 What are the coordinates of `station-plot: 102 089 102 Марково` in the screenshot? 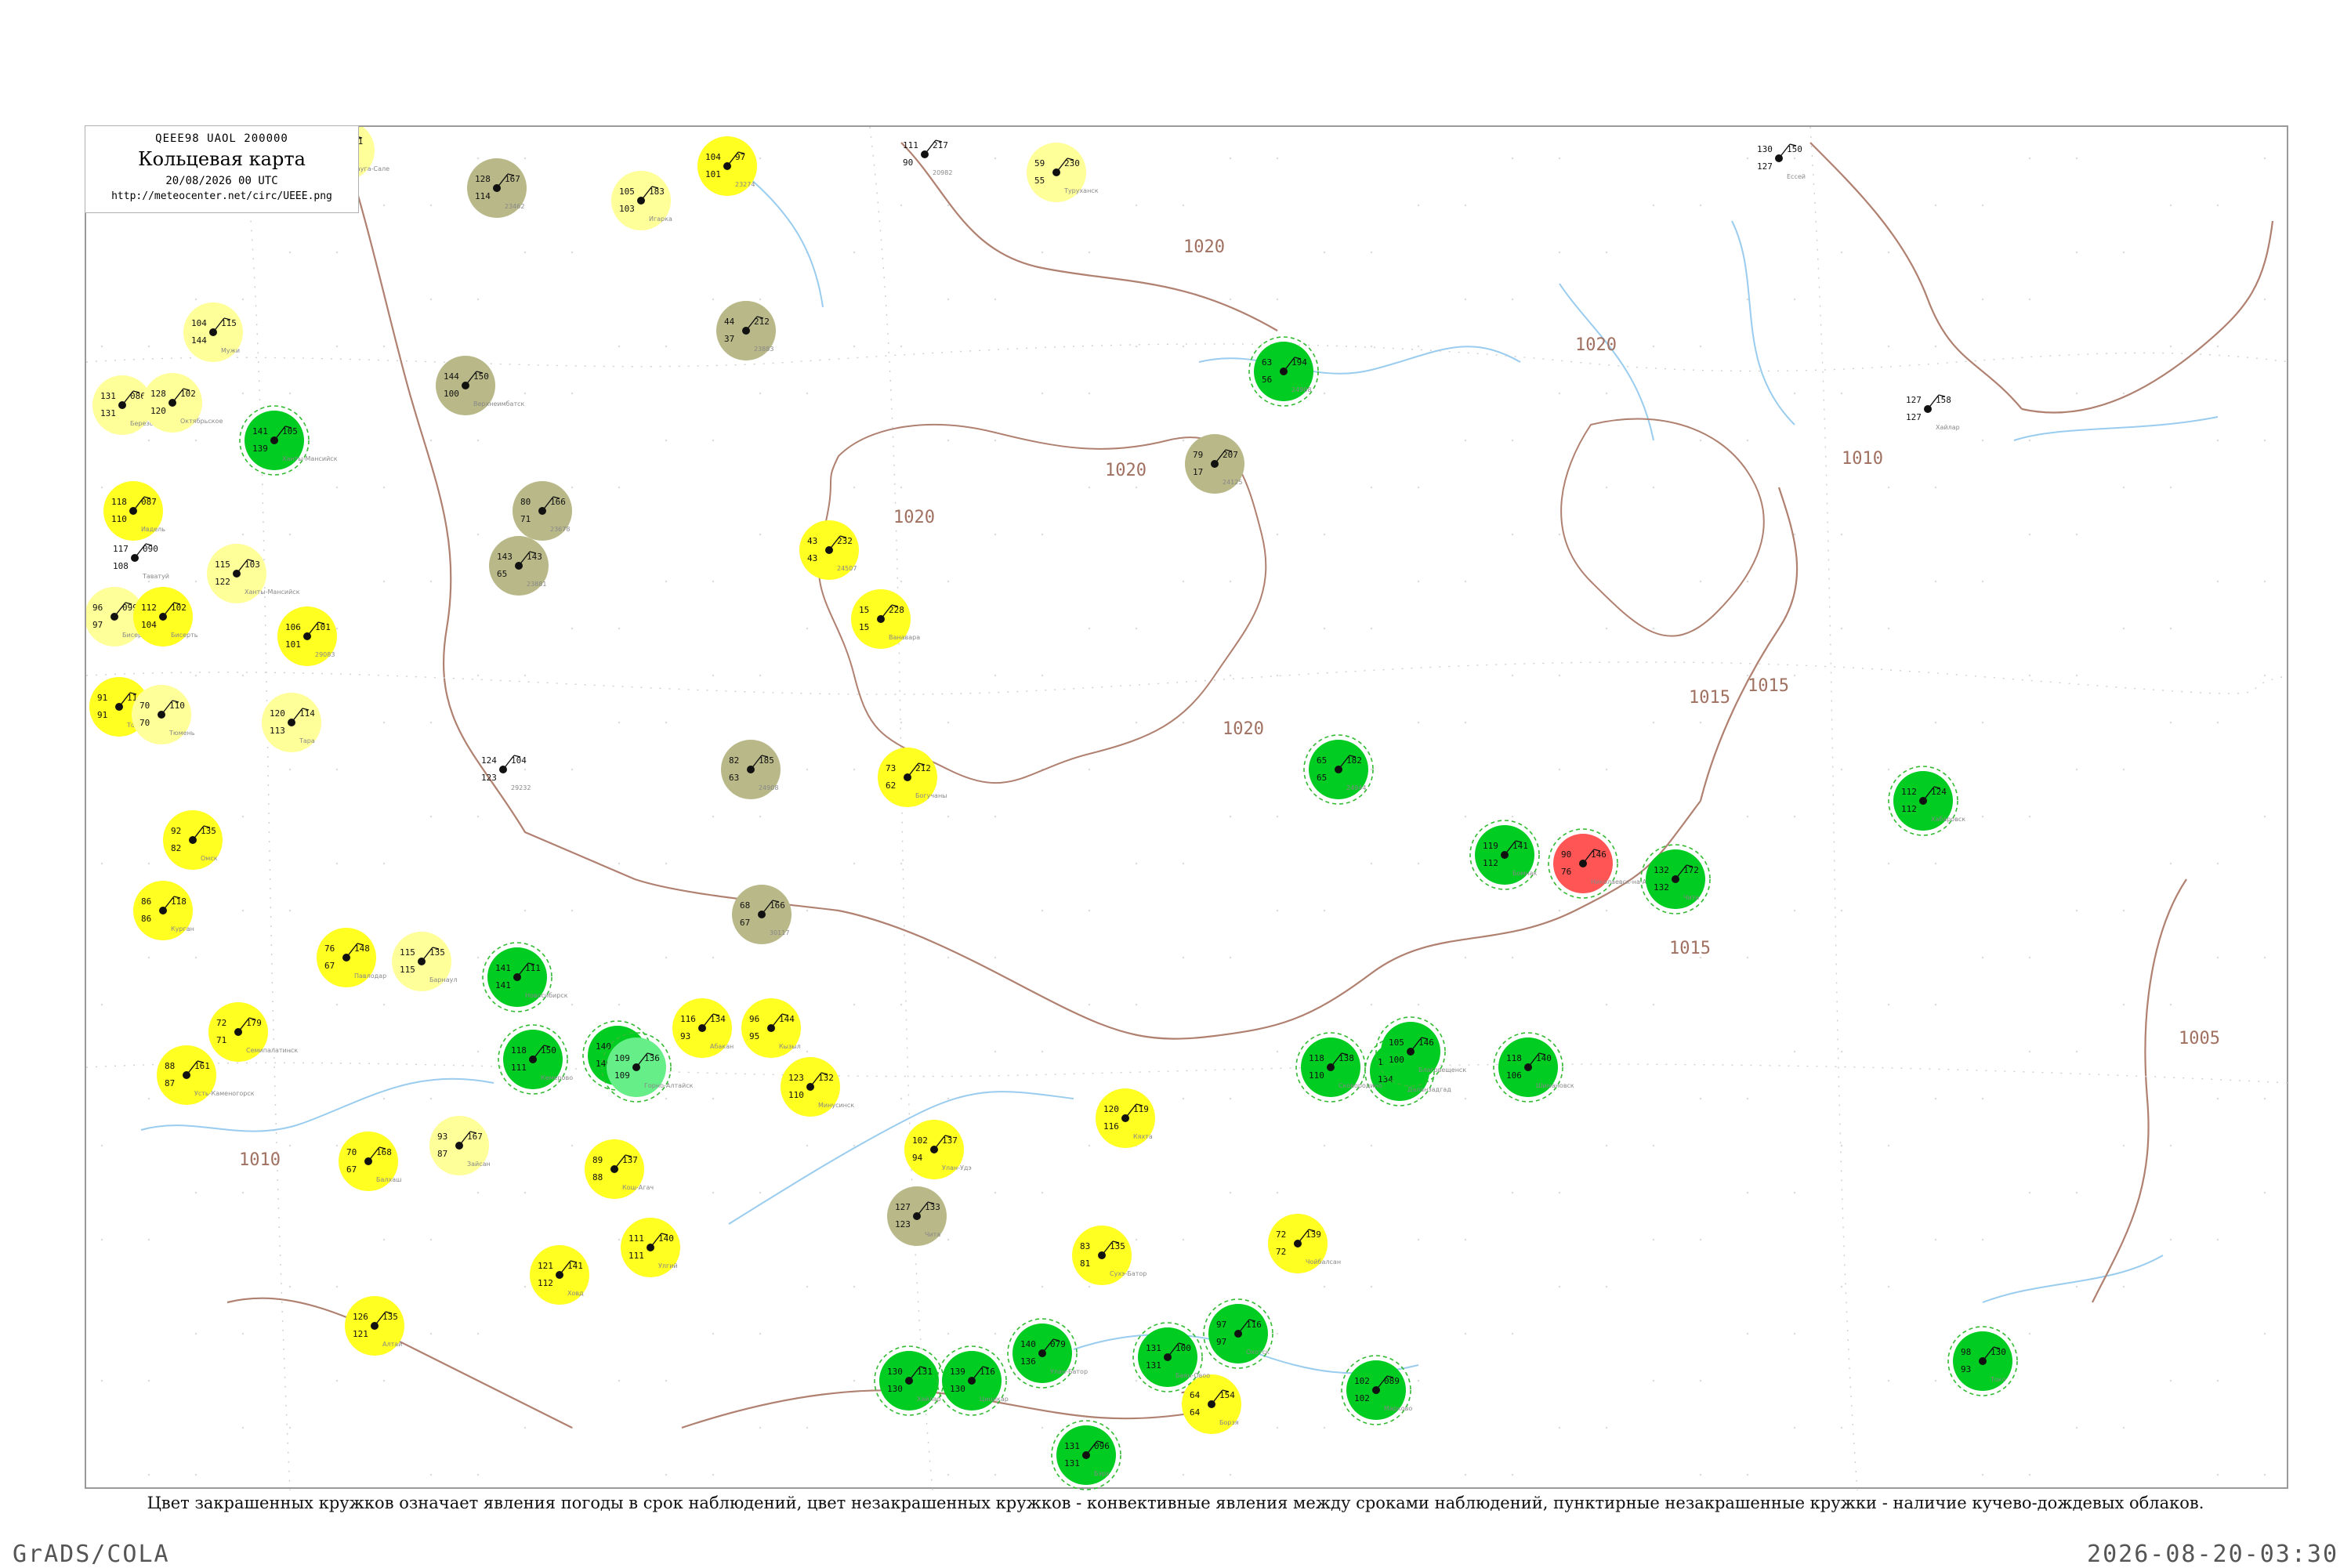 It's located at (1376, 1390).